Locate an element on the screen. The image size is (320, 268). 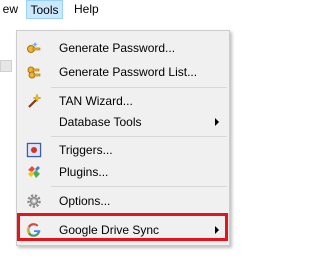
toolbar-edge is located at coordinates (7, 143).